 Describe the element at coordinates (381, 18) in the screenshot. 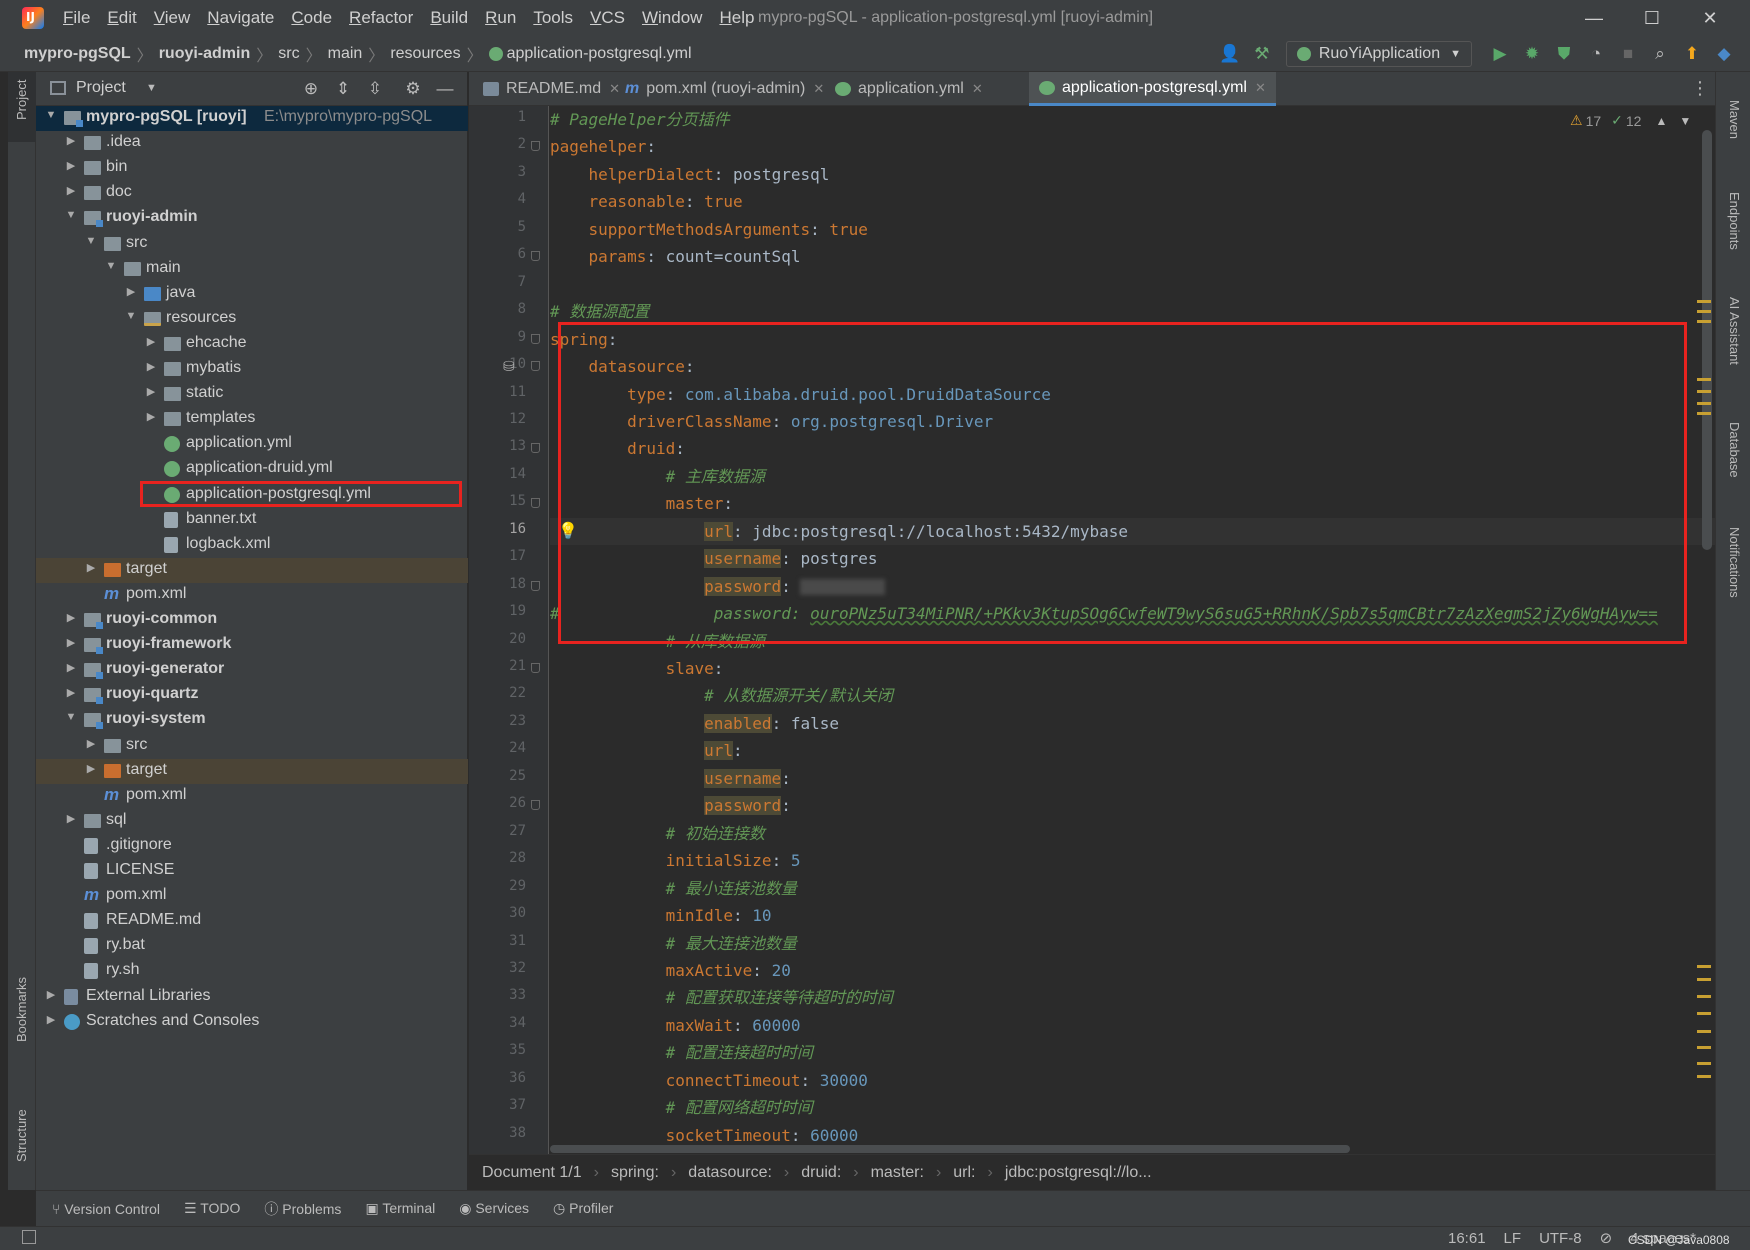

I see `menu-refactor: Refactor` at that location.